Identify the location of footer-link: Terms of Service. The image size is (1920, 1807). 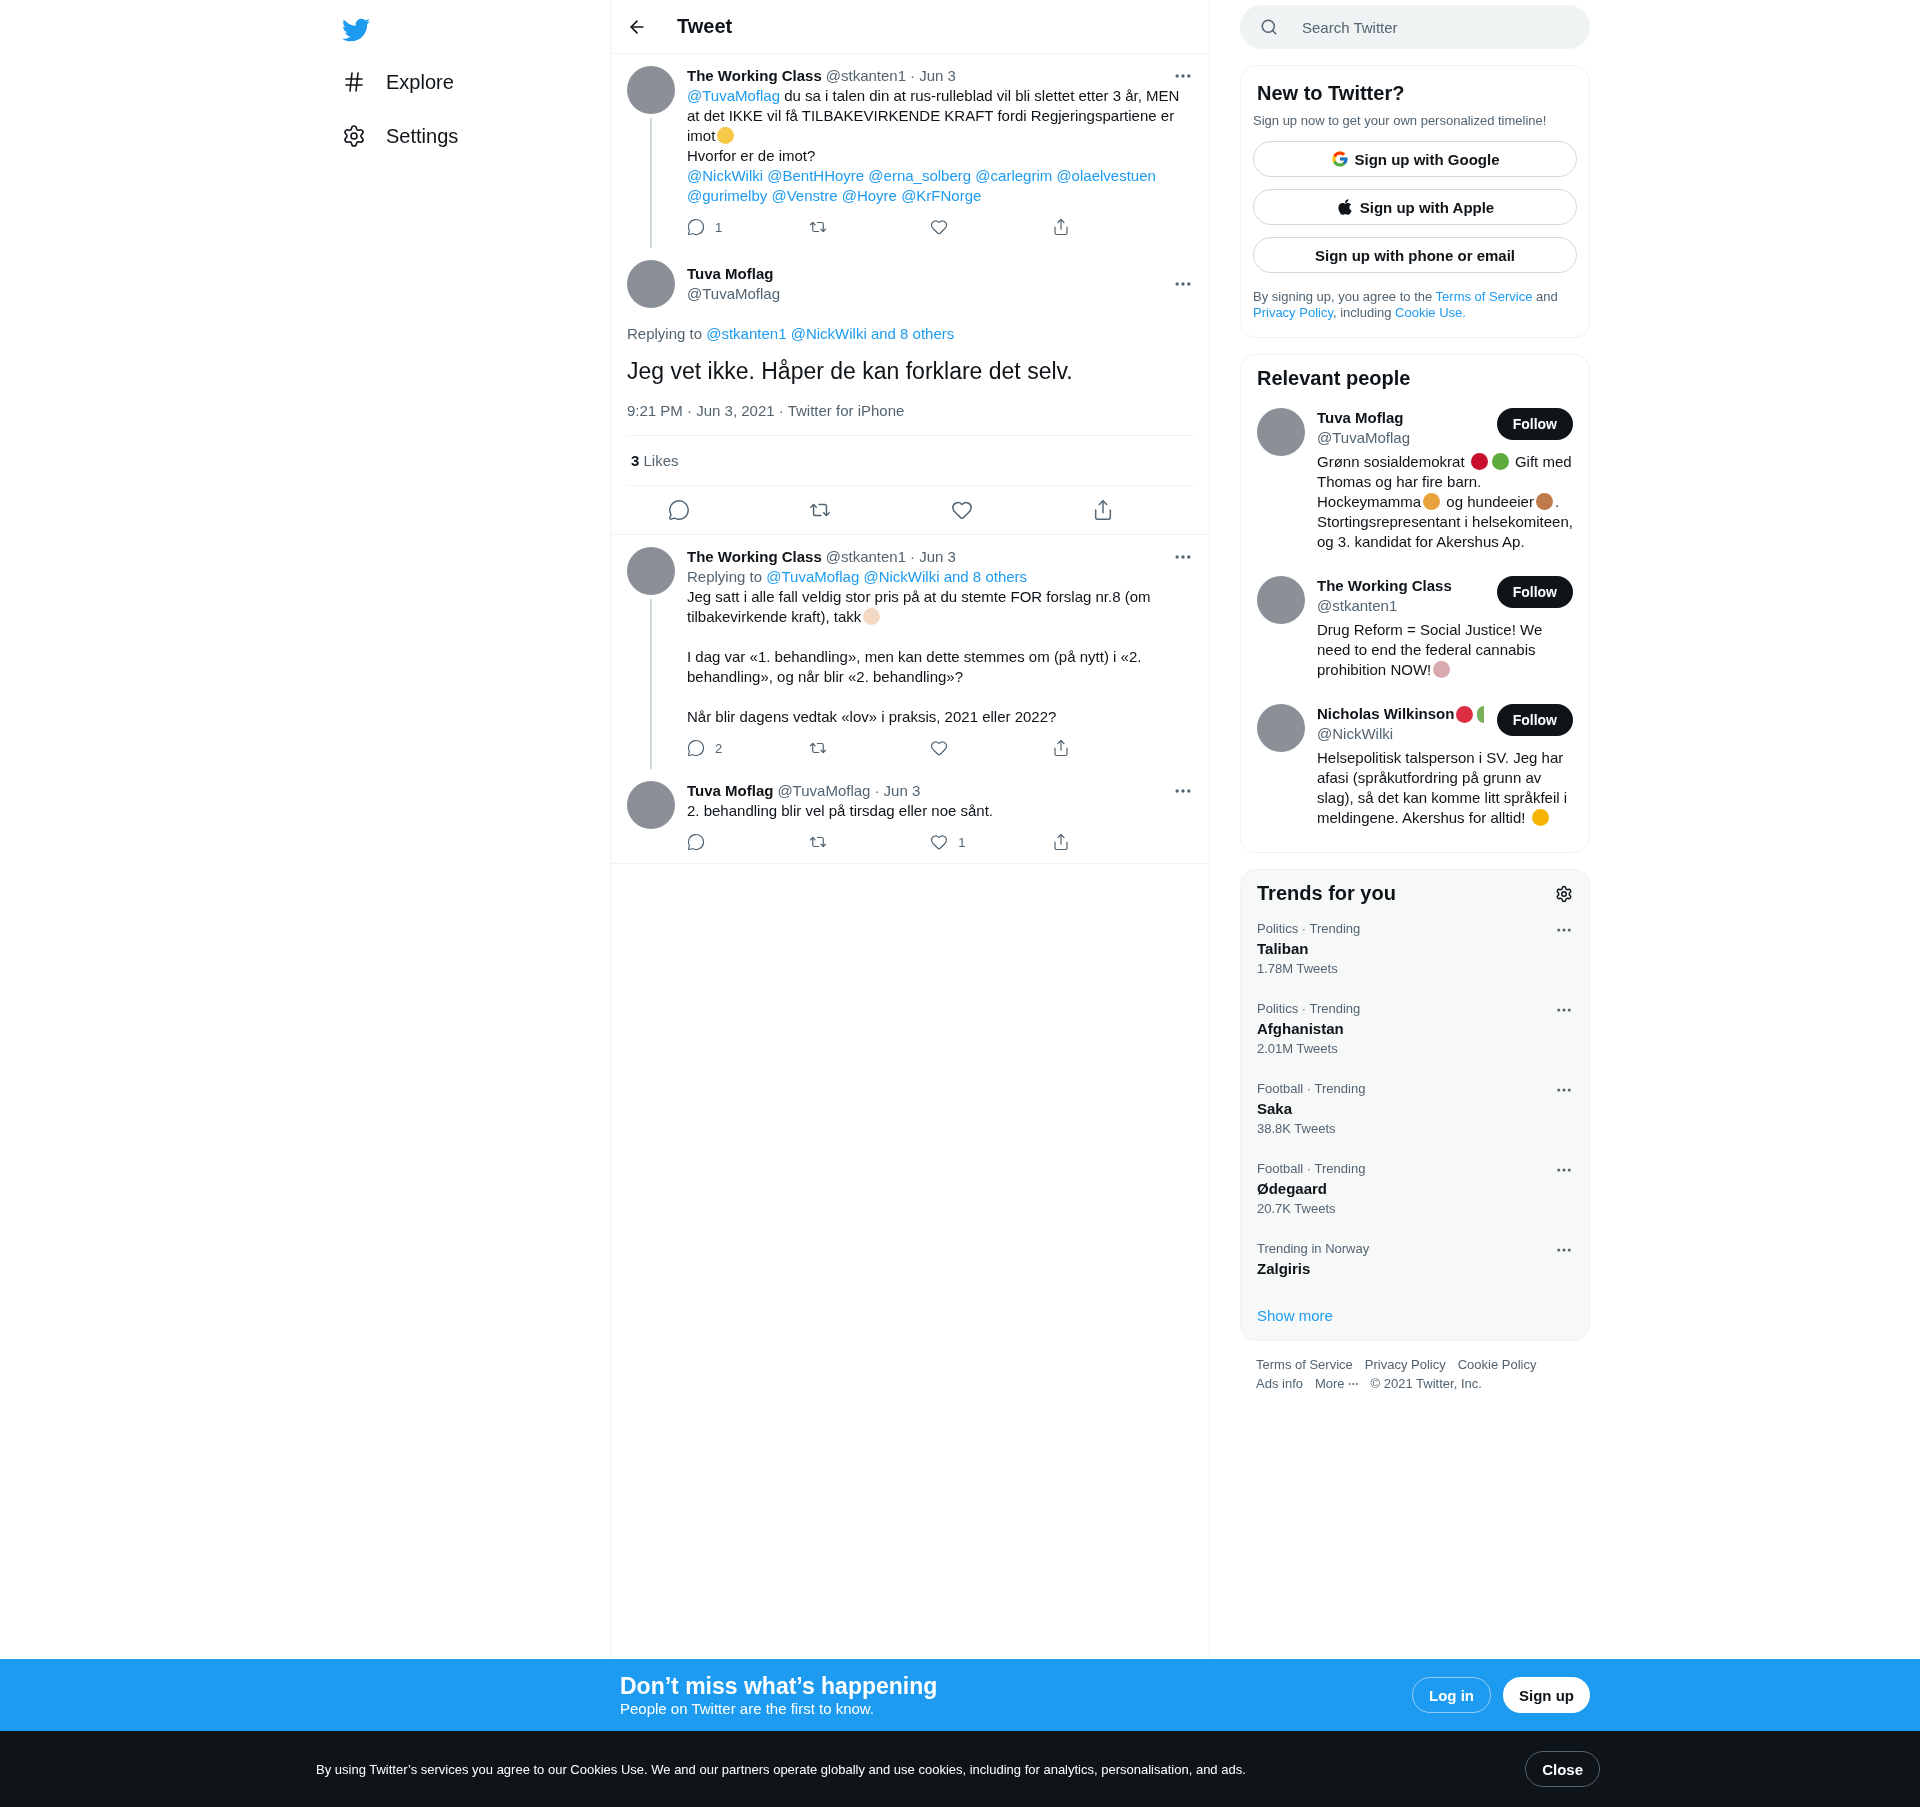
(1304, 1364).